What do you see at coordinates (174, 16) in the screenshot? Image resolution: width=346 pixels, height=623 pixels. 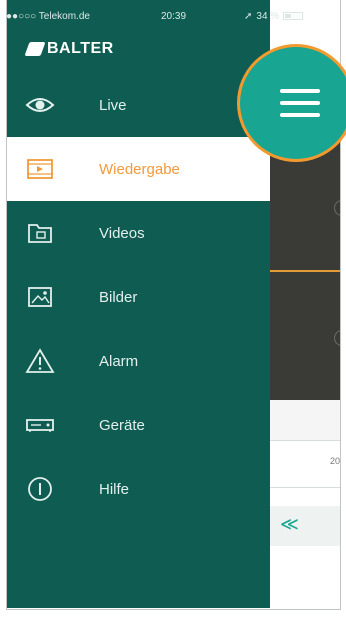 I see `clock: 20:39` at bounding box center [174, 16].